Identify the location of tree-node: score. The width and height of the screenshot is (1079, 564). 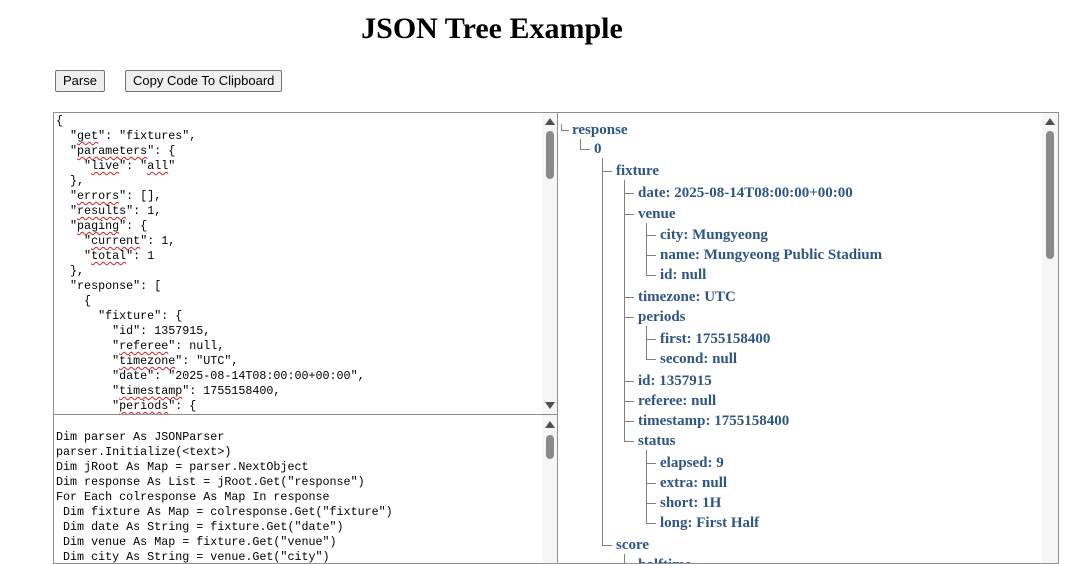
(632, 545).